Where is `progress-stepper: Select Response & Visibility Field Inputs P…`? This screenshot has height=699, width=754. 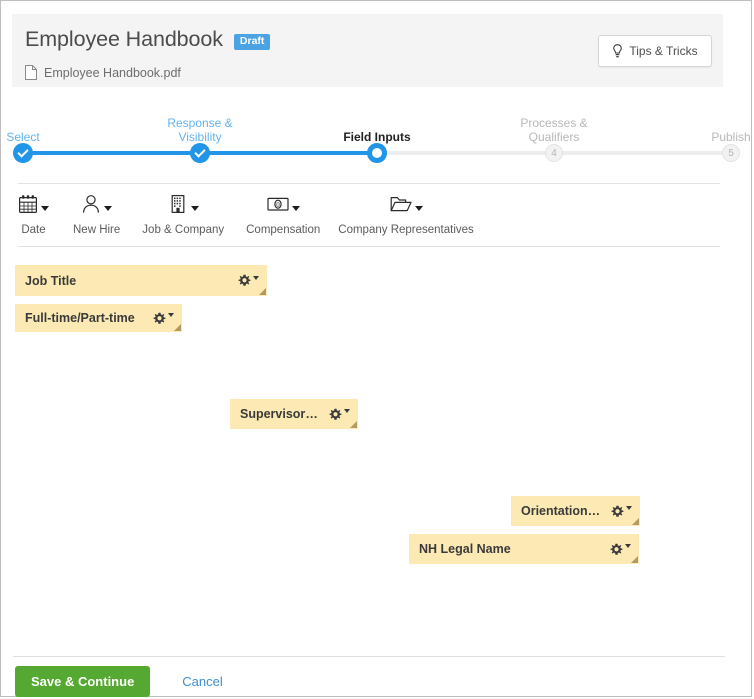
progress-stepper: Select Response & Visibility Field Inputs P… is located at coordinates (377, 137).